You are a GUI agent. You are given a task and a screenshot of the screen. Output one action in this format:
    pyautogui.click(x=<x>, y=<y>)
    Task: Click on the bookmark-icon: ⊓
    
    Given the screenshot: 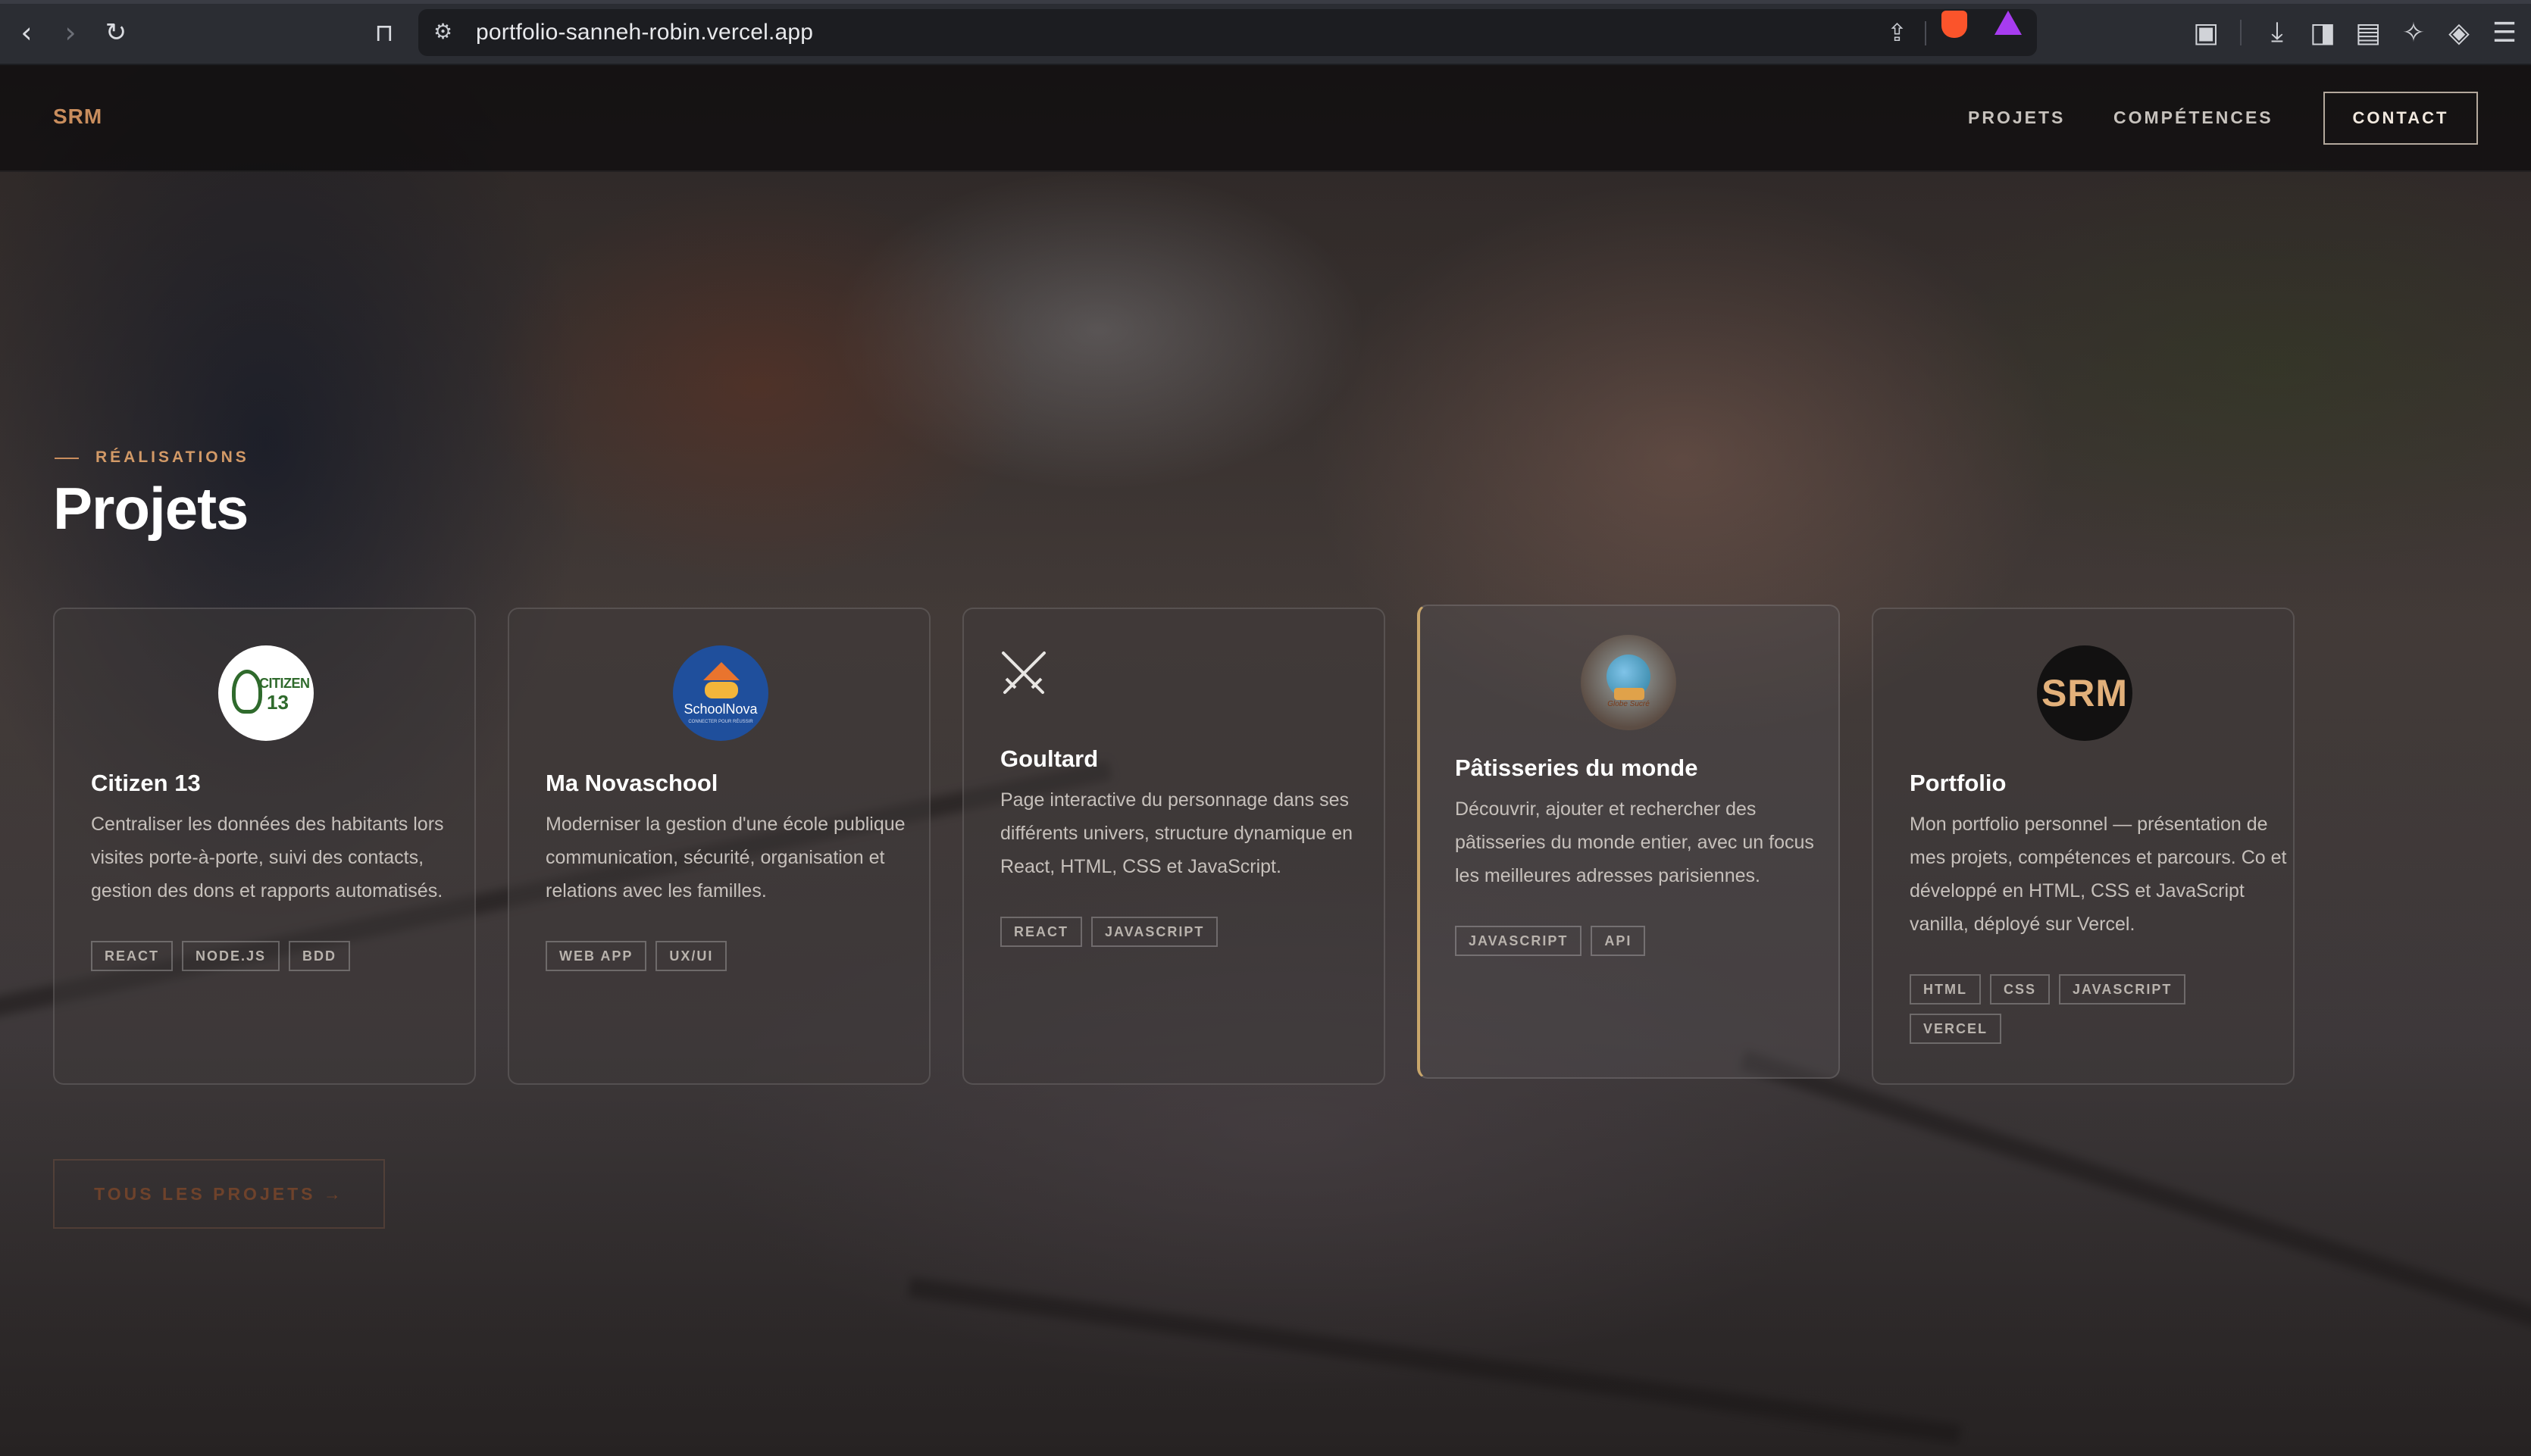 What is the action you would take?
    pyautogui.click(x=384, y=32)
    